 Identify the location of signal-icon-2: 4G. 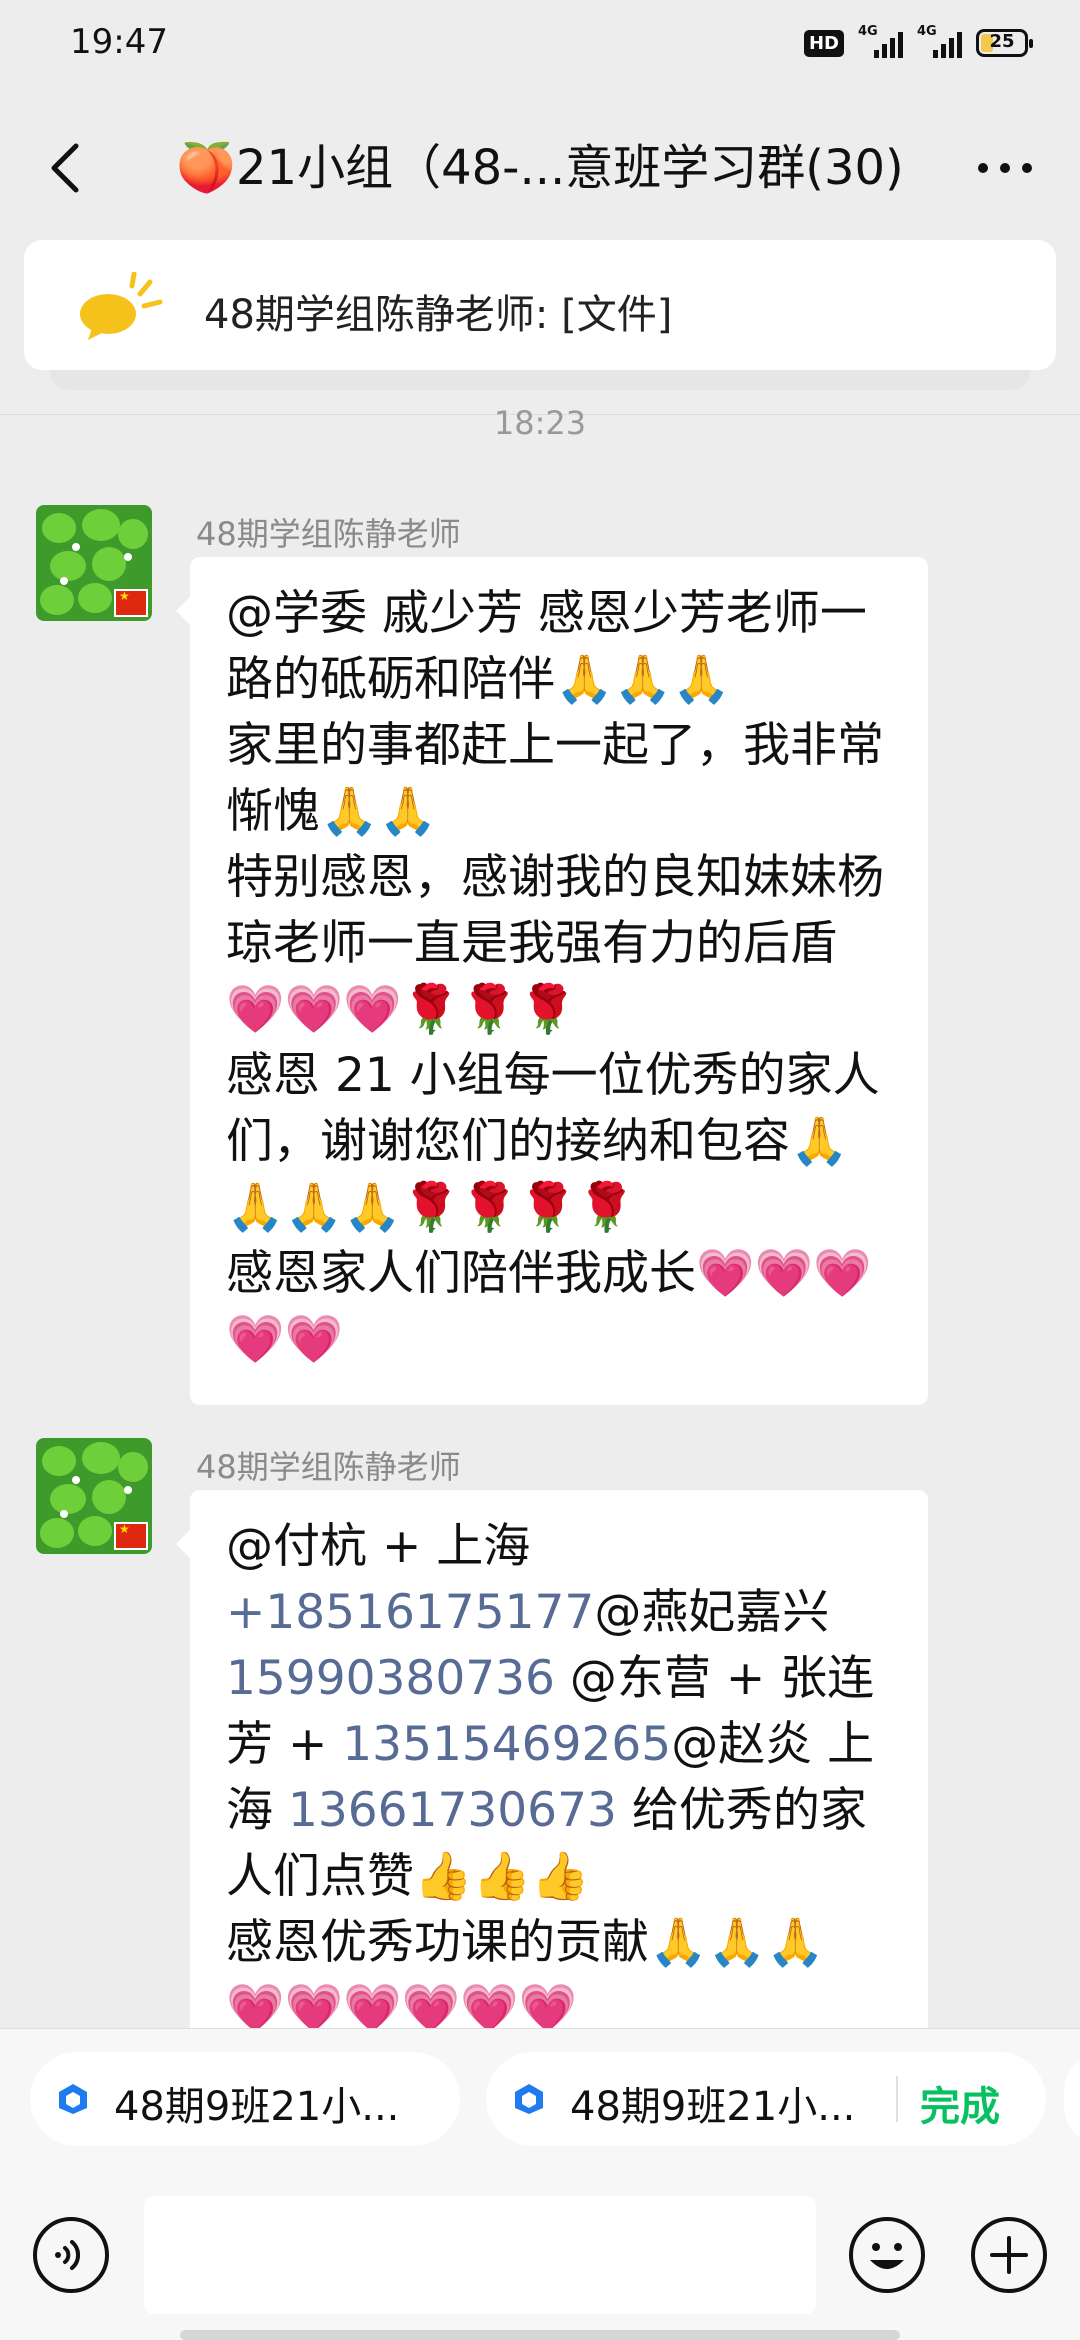
(939, 41).